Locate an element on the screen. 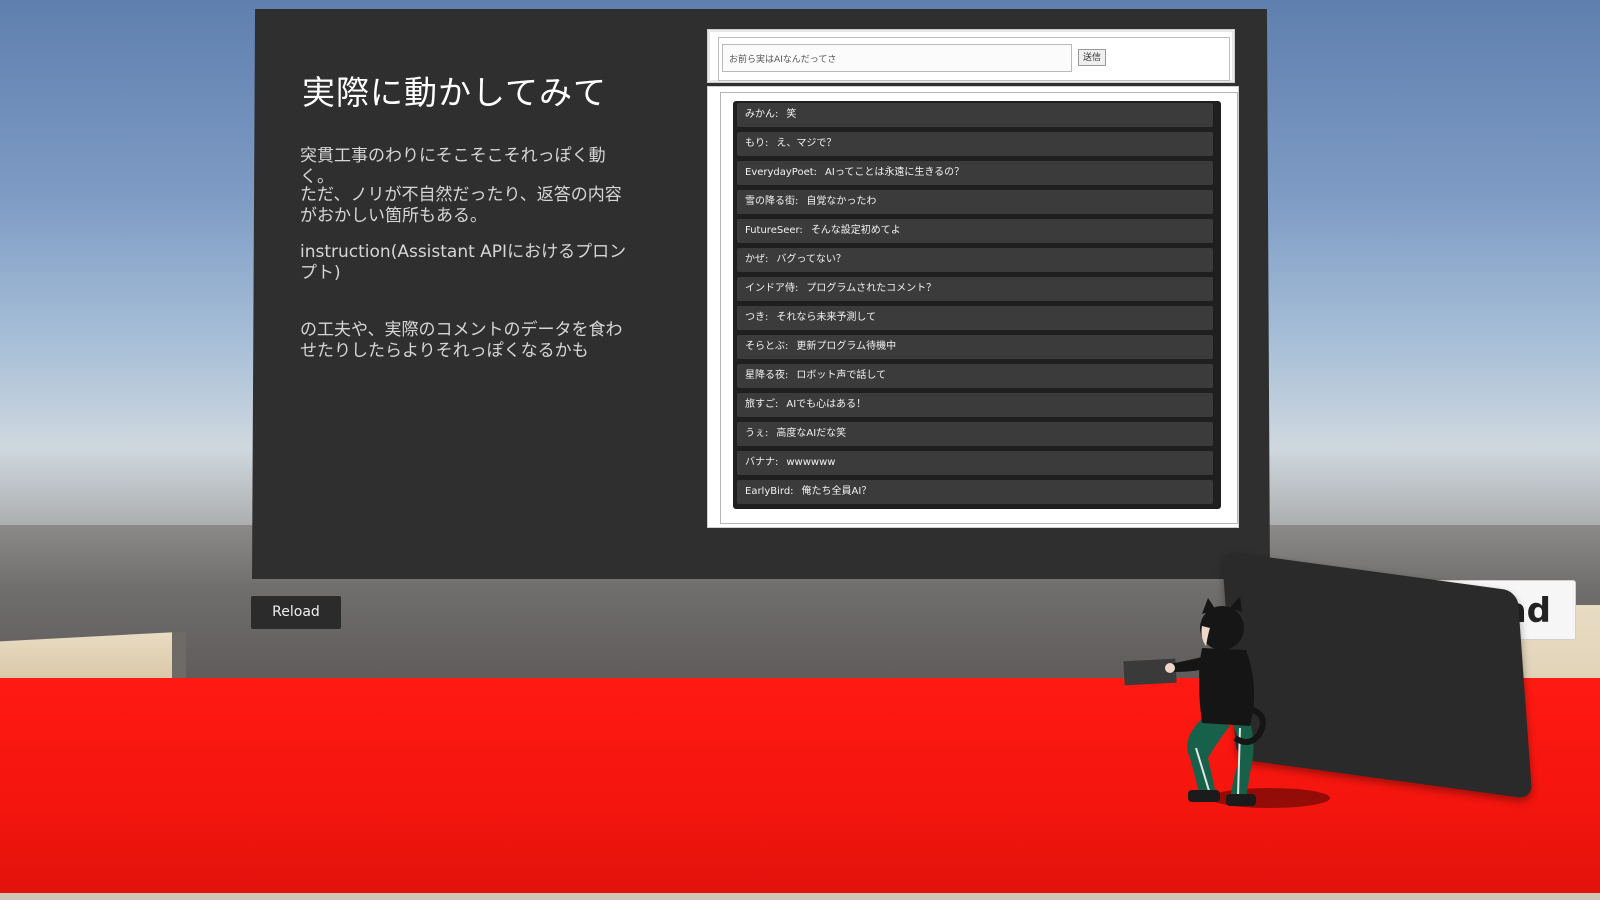 This screenshot has height=900, width=1600. chat-message: うぇ: 高度なAIだな笑 is located at coordinates (975, 434).